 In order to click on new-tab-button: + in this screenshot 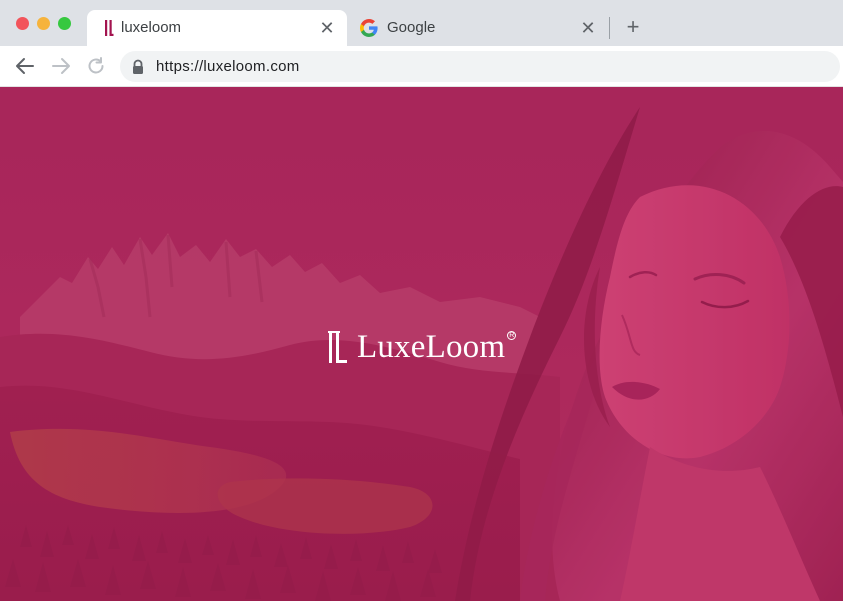, I will do `click(633, 27)`.